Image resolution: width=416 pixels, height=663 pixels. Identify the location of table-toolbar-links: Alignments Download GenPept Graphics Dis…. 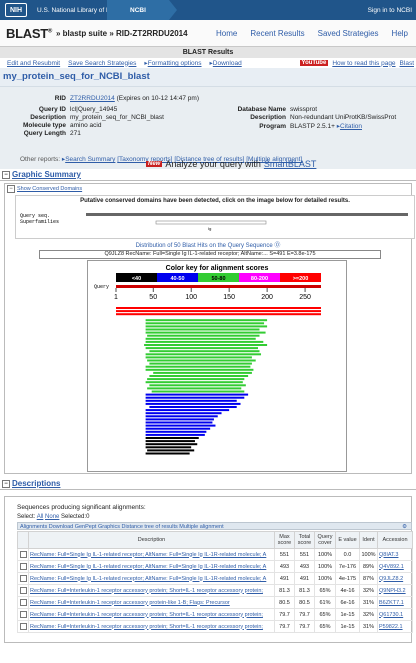
(122, 527).